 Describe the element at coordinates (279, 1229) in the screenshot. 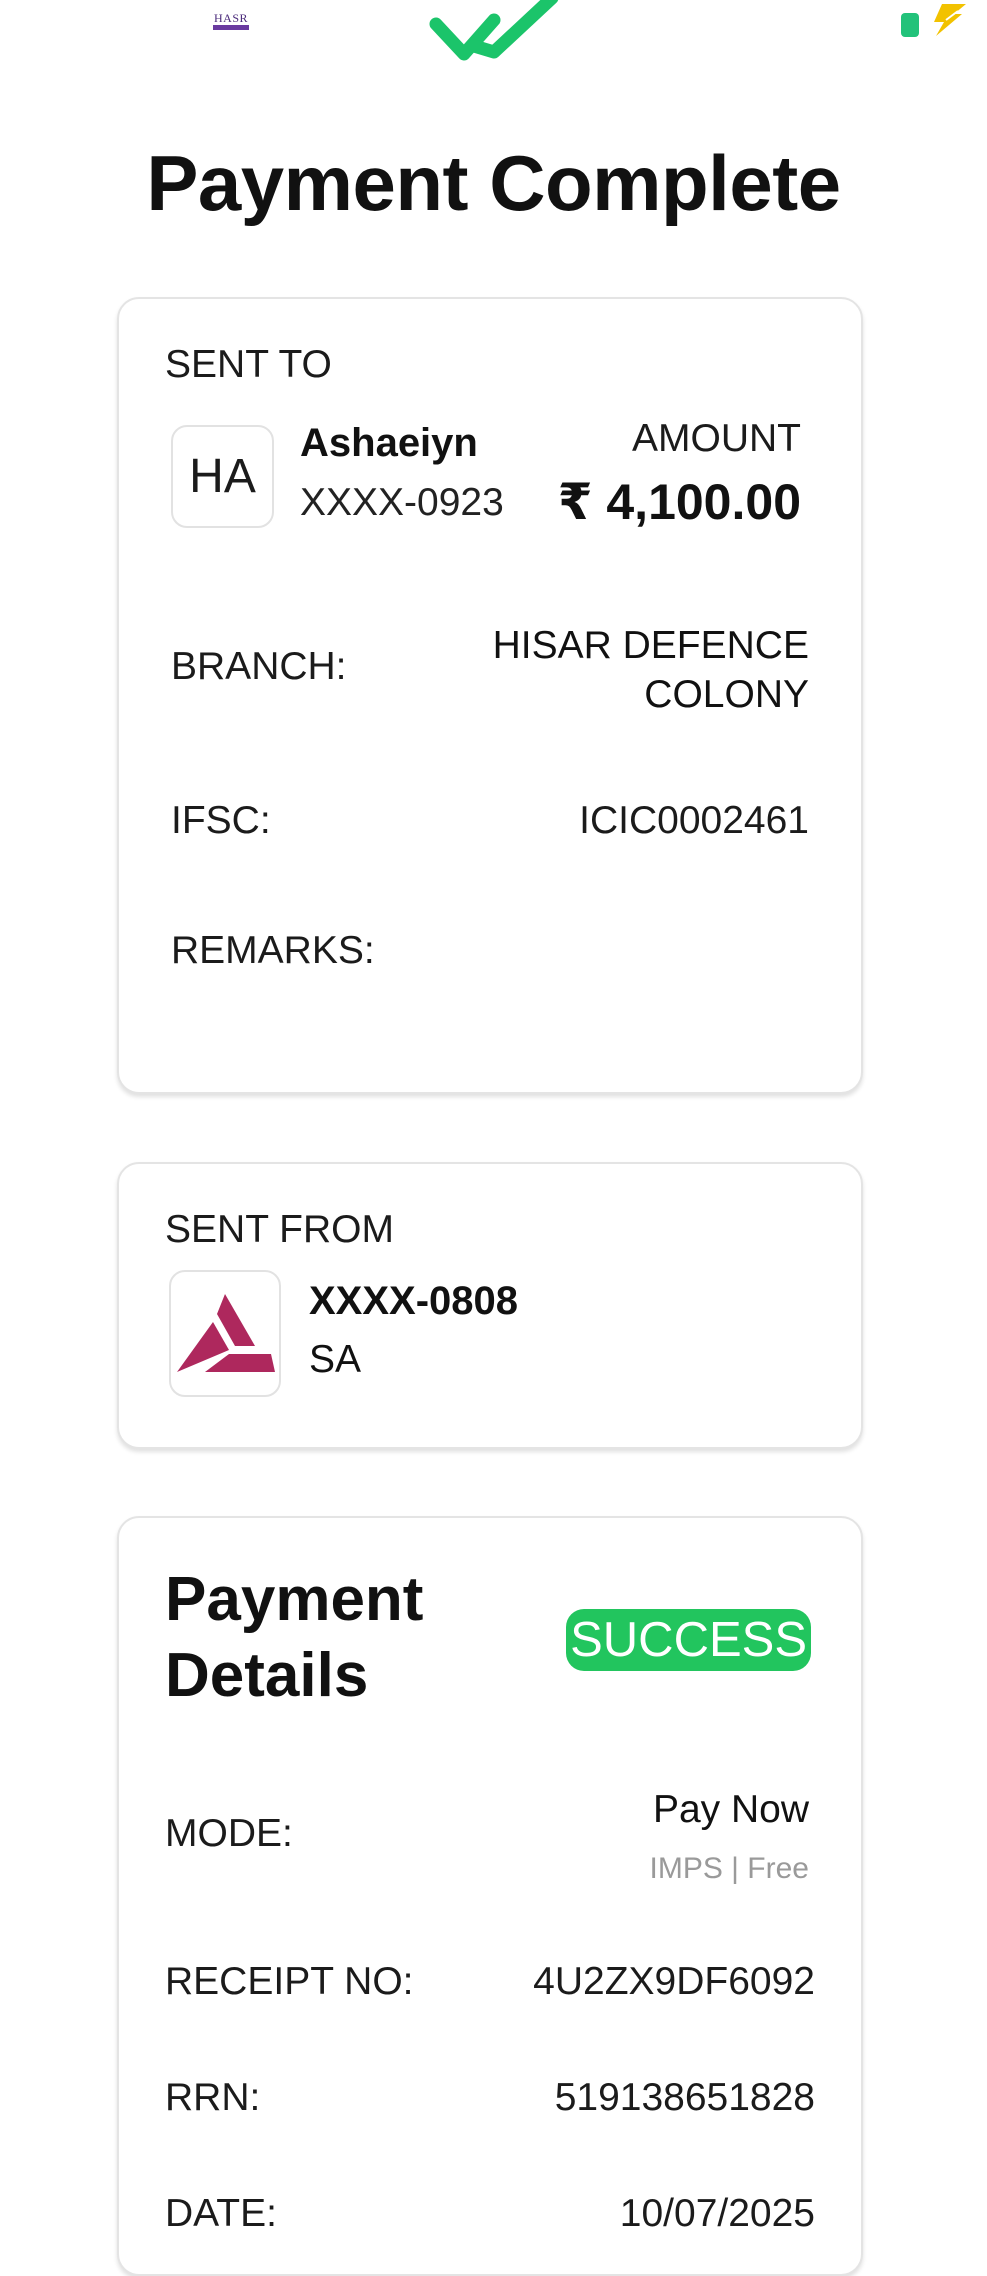

I see `sent-from-heading: SENT FROM` at that location.